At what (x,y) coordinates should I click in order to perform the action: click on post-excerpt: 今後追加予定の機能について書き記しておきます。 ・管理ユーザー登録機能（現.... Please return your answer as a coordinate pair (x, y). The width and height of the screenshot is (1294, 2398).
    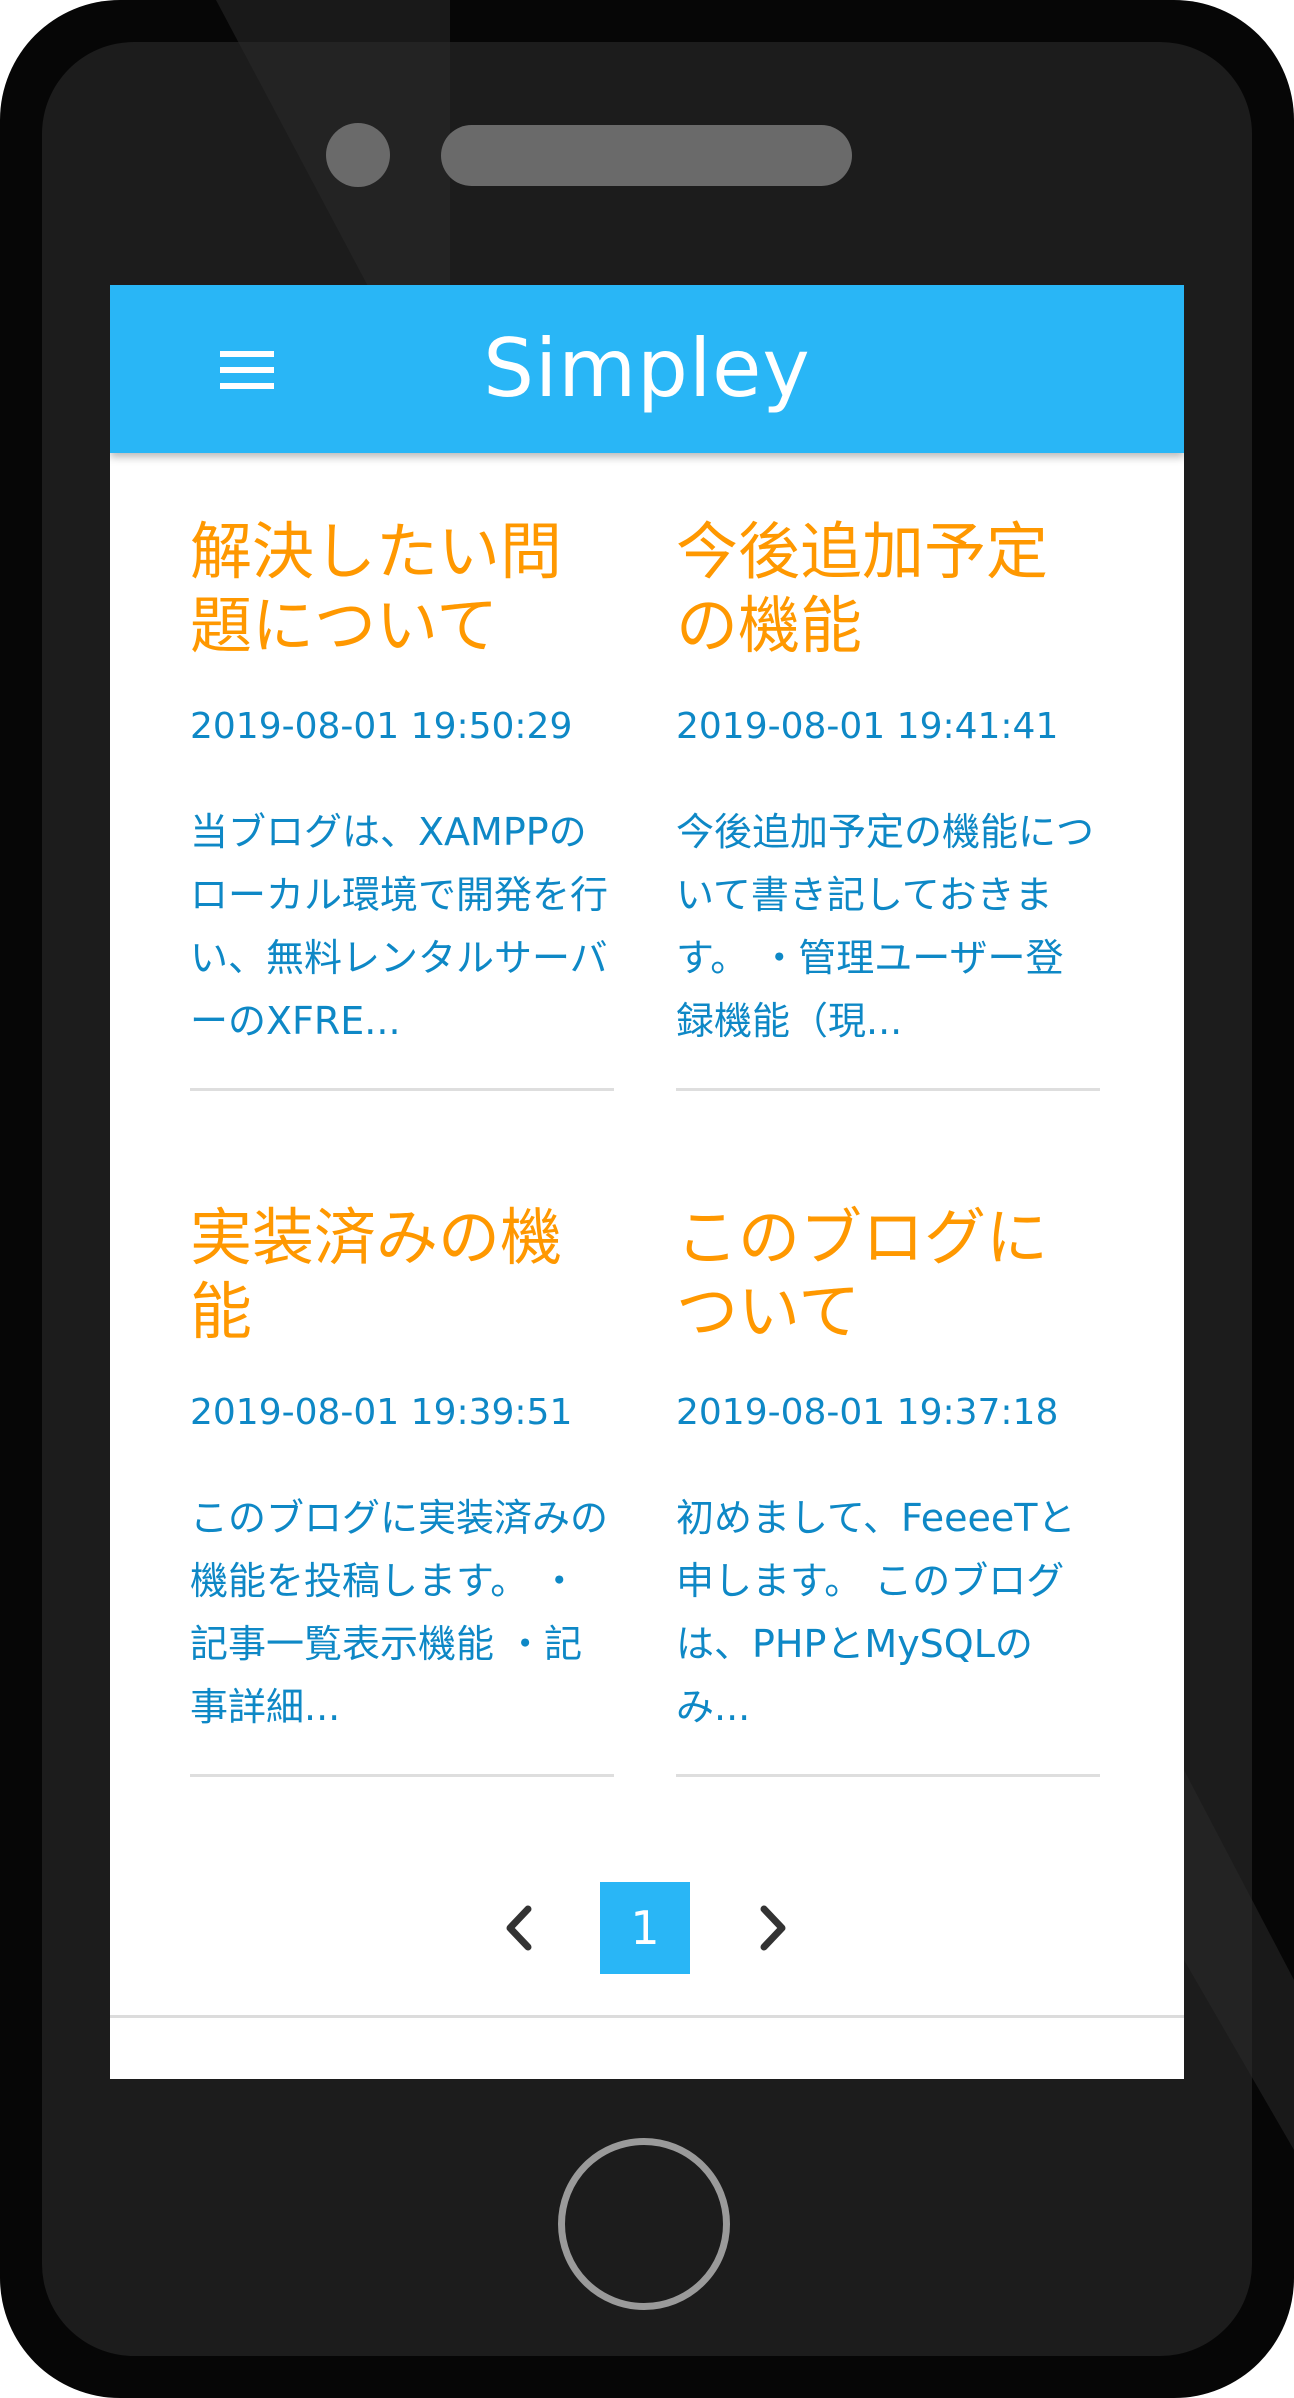
    Looking at the image, I should click on (885, 926).